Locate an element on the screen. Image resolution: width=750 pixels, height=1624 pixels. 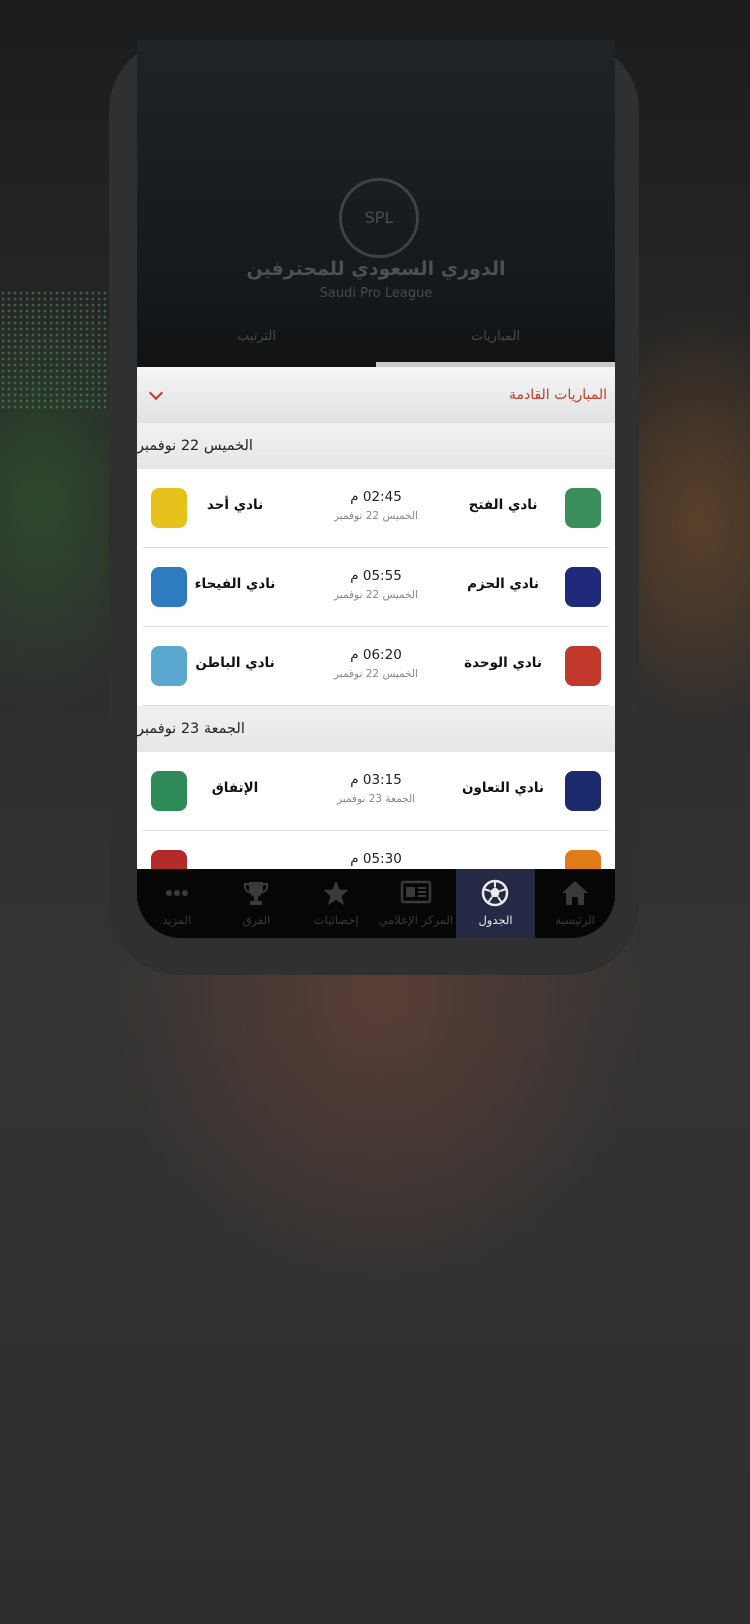
trophy-icon is located at coordinates (256, 895).